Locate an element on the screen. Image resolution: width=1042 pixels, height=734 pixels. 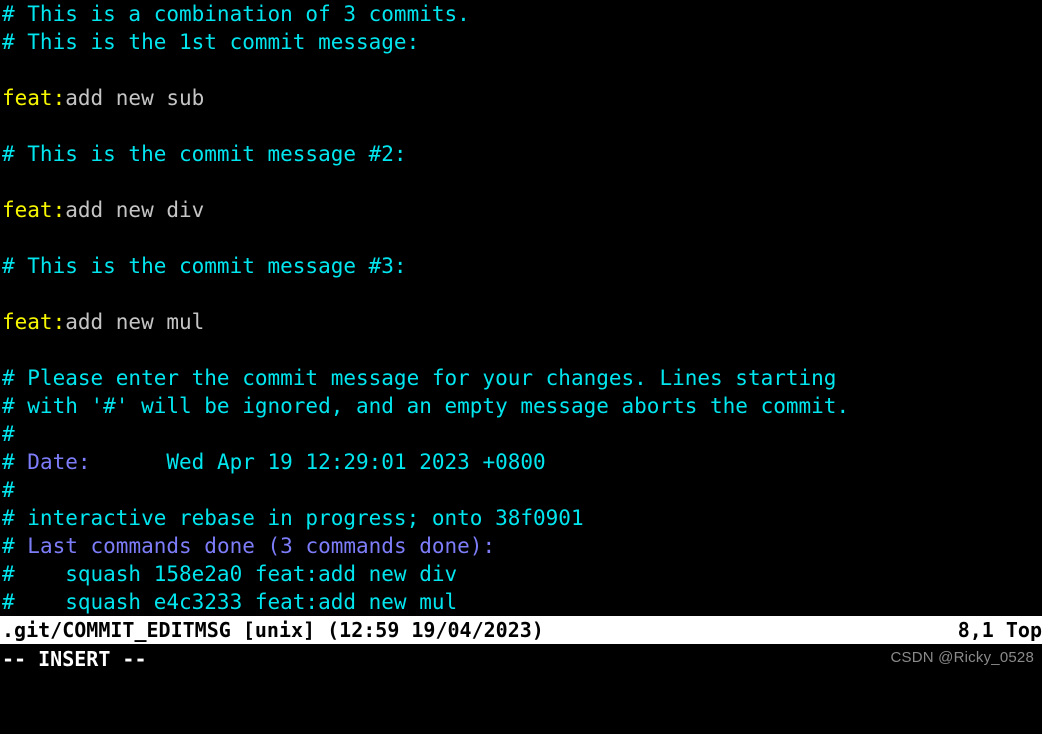
buffer-line: feat:add new mul is located at coordinates (521, 322).